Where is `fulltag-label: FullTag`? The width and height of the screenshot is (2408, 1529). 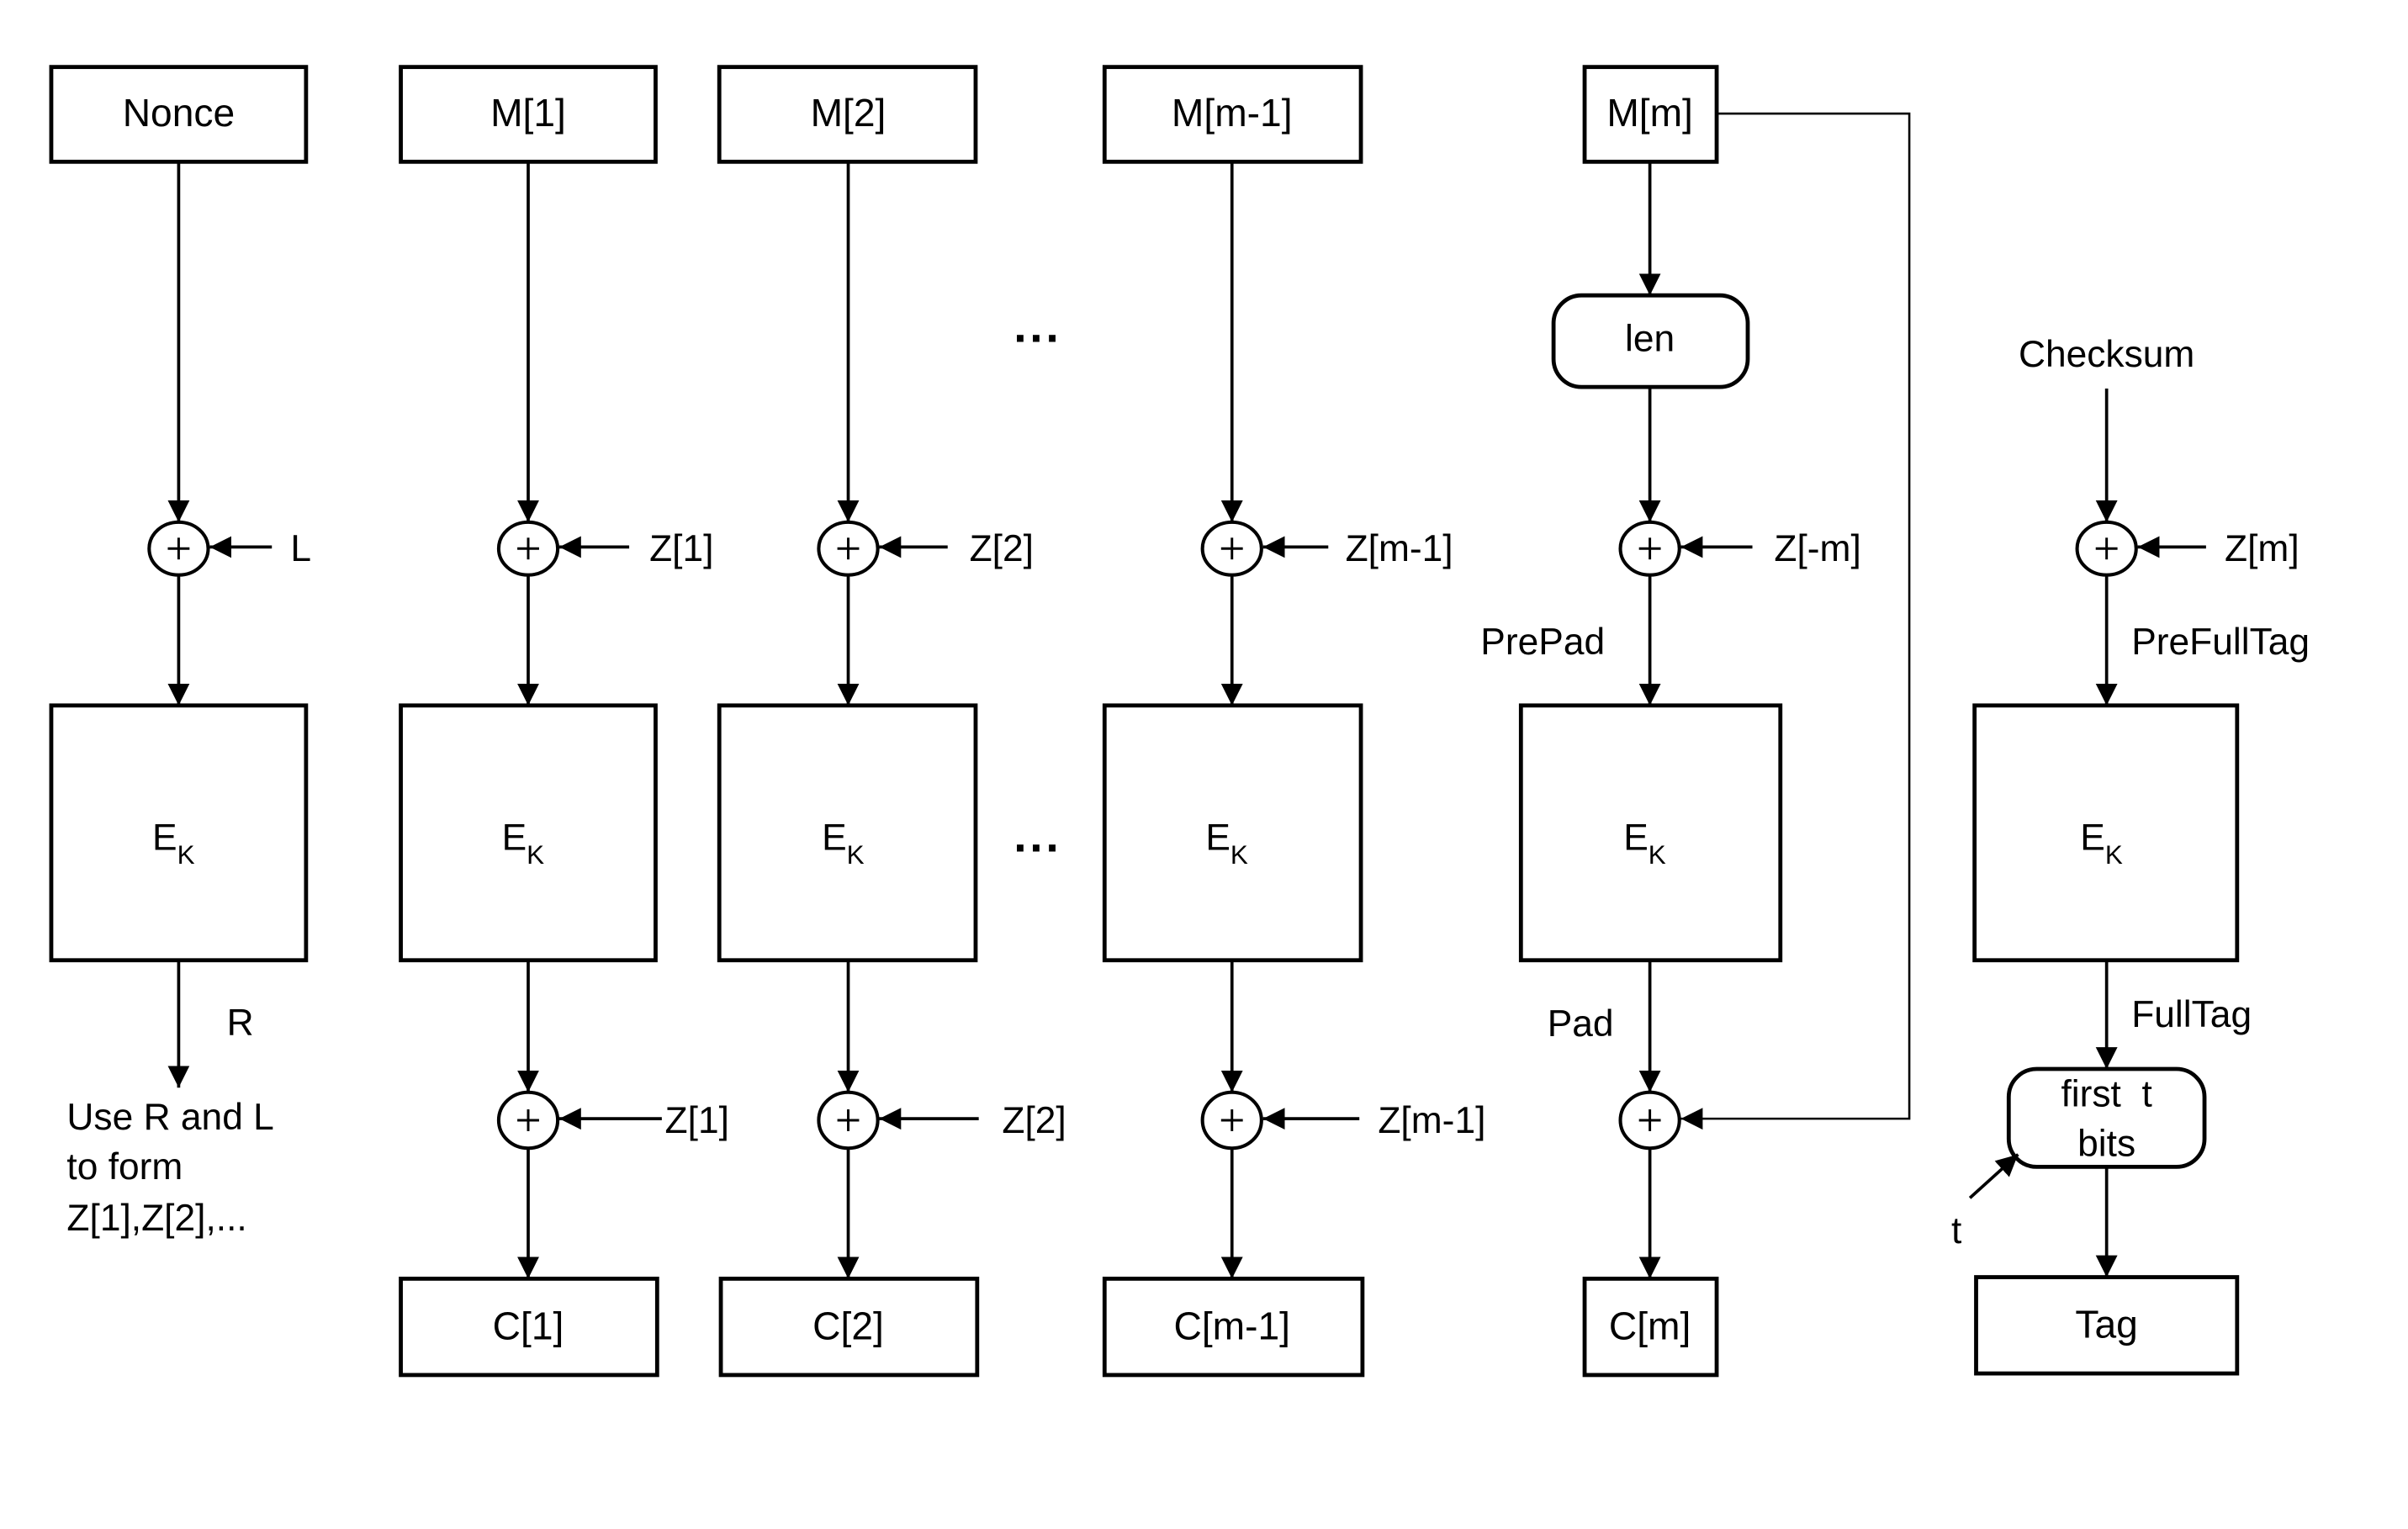
fulltag-label: FullTag is located at coordinates (2191, 1014).